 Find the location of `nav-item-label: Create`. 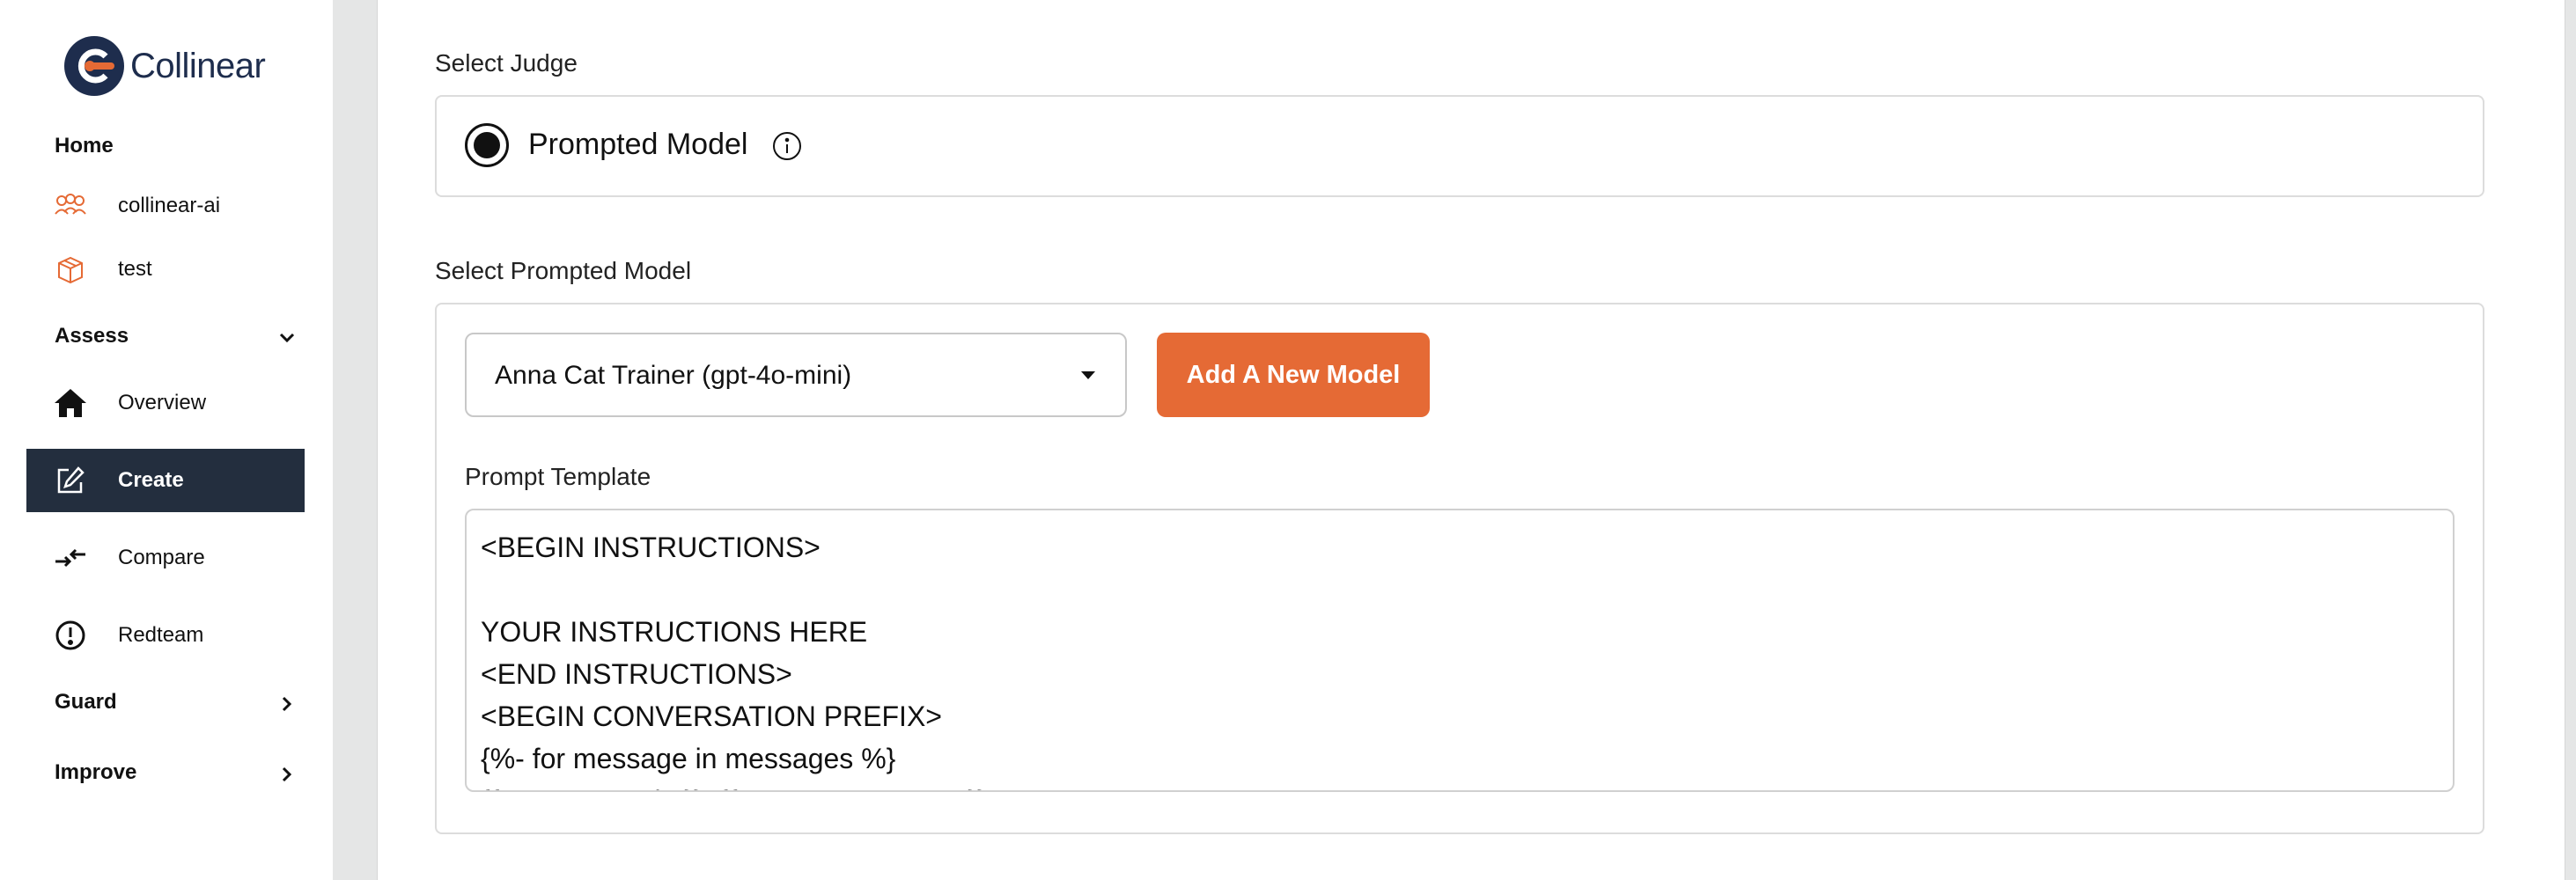

nav-item-label: Create is located at coordinates (151, 480).